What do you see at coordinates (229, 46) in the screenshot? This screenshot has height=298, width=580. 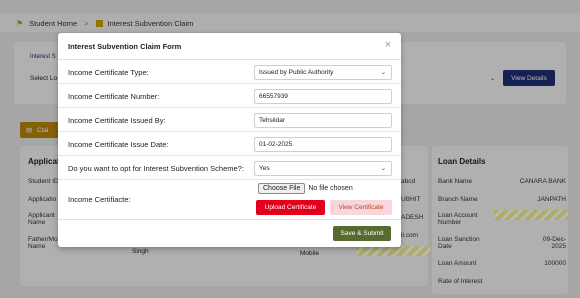 I see `modal-header: Interest Subvention Claim Form ×` at bounding box center [229, 46].